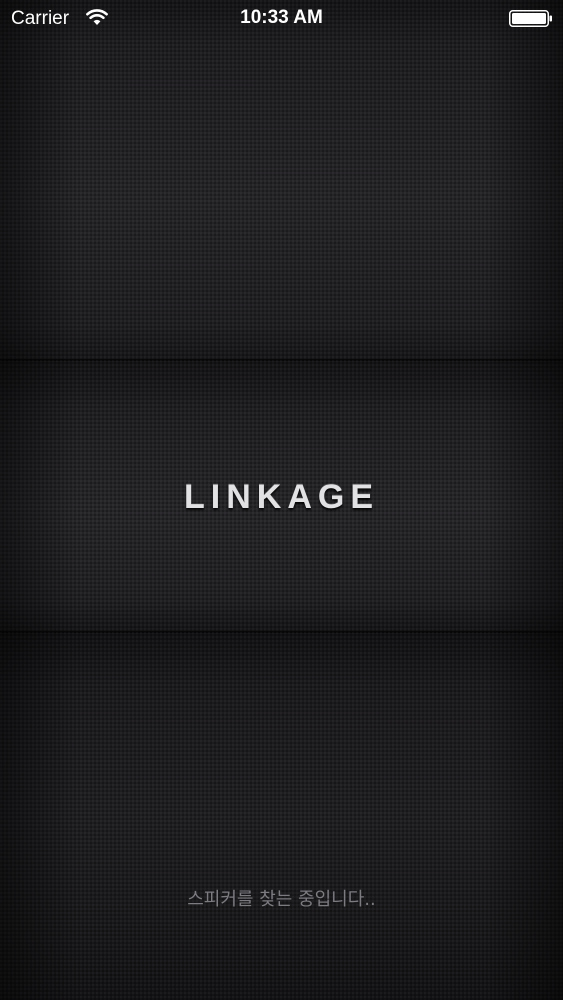 This screenshot has width=563, height=1000. I want to click on status-bar: Carrier 10:33 AM, so click(281, 19).